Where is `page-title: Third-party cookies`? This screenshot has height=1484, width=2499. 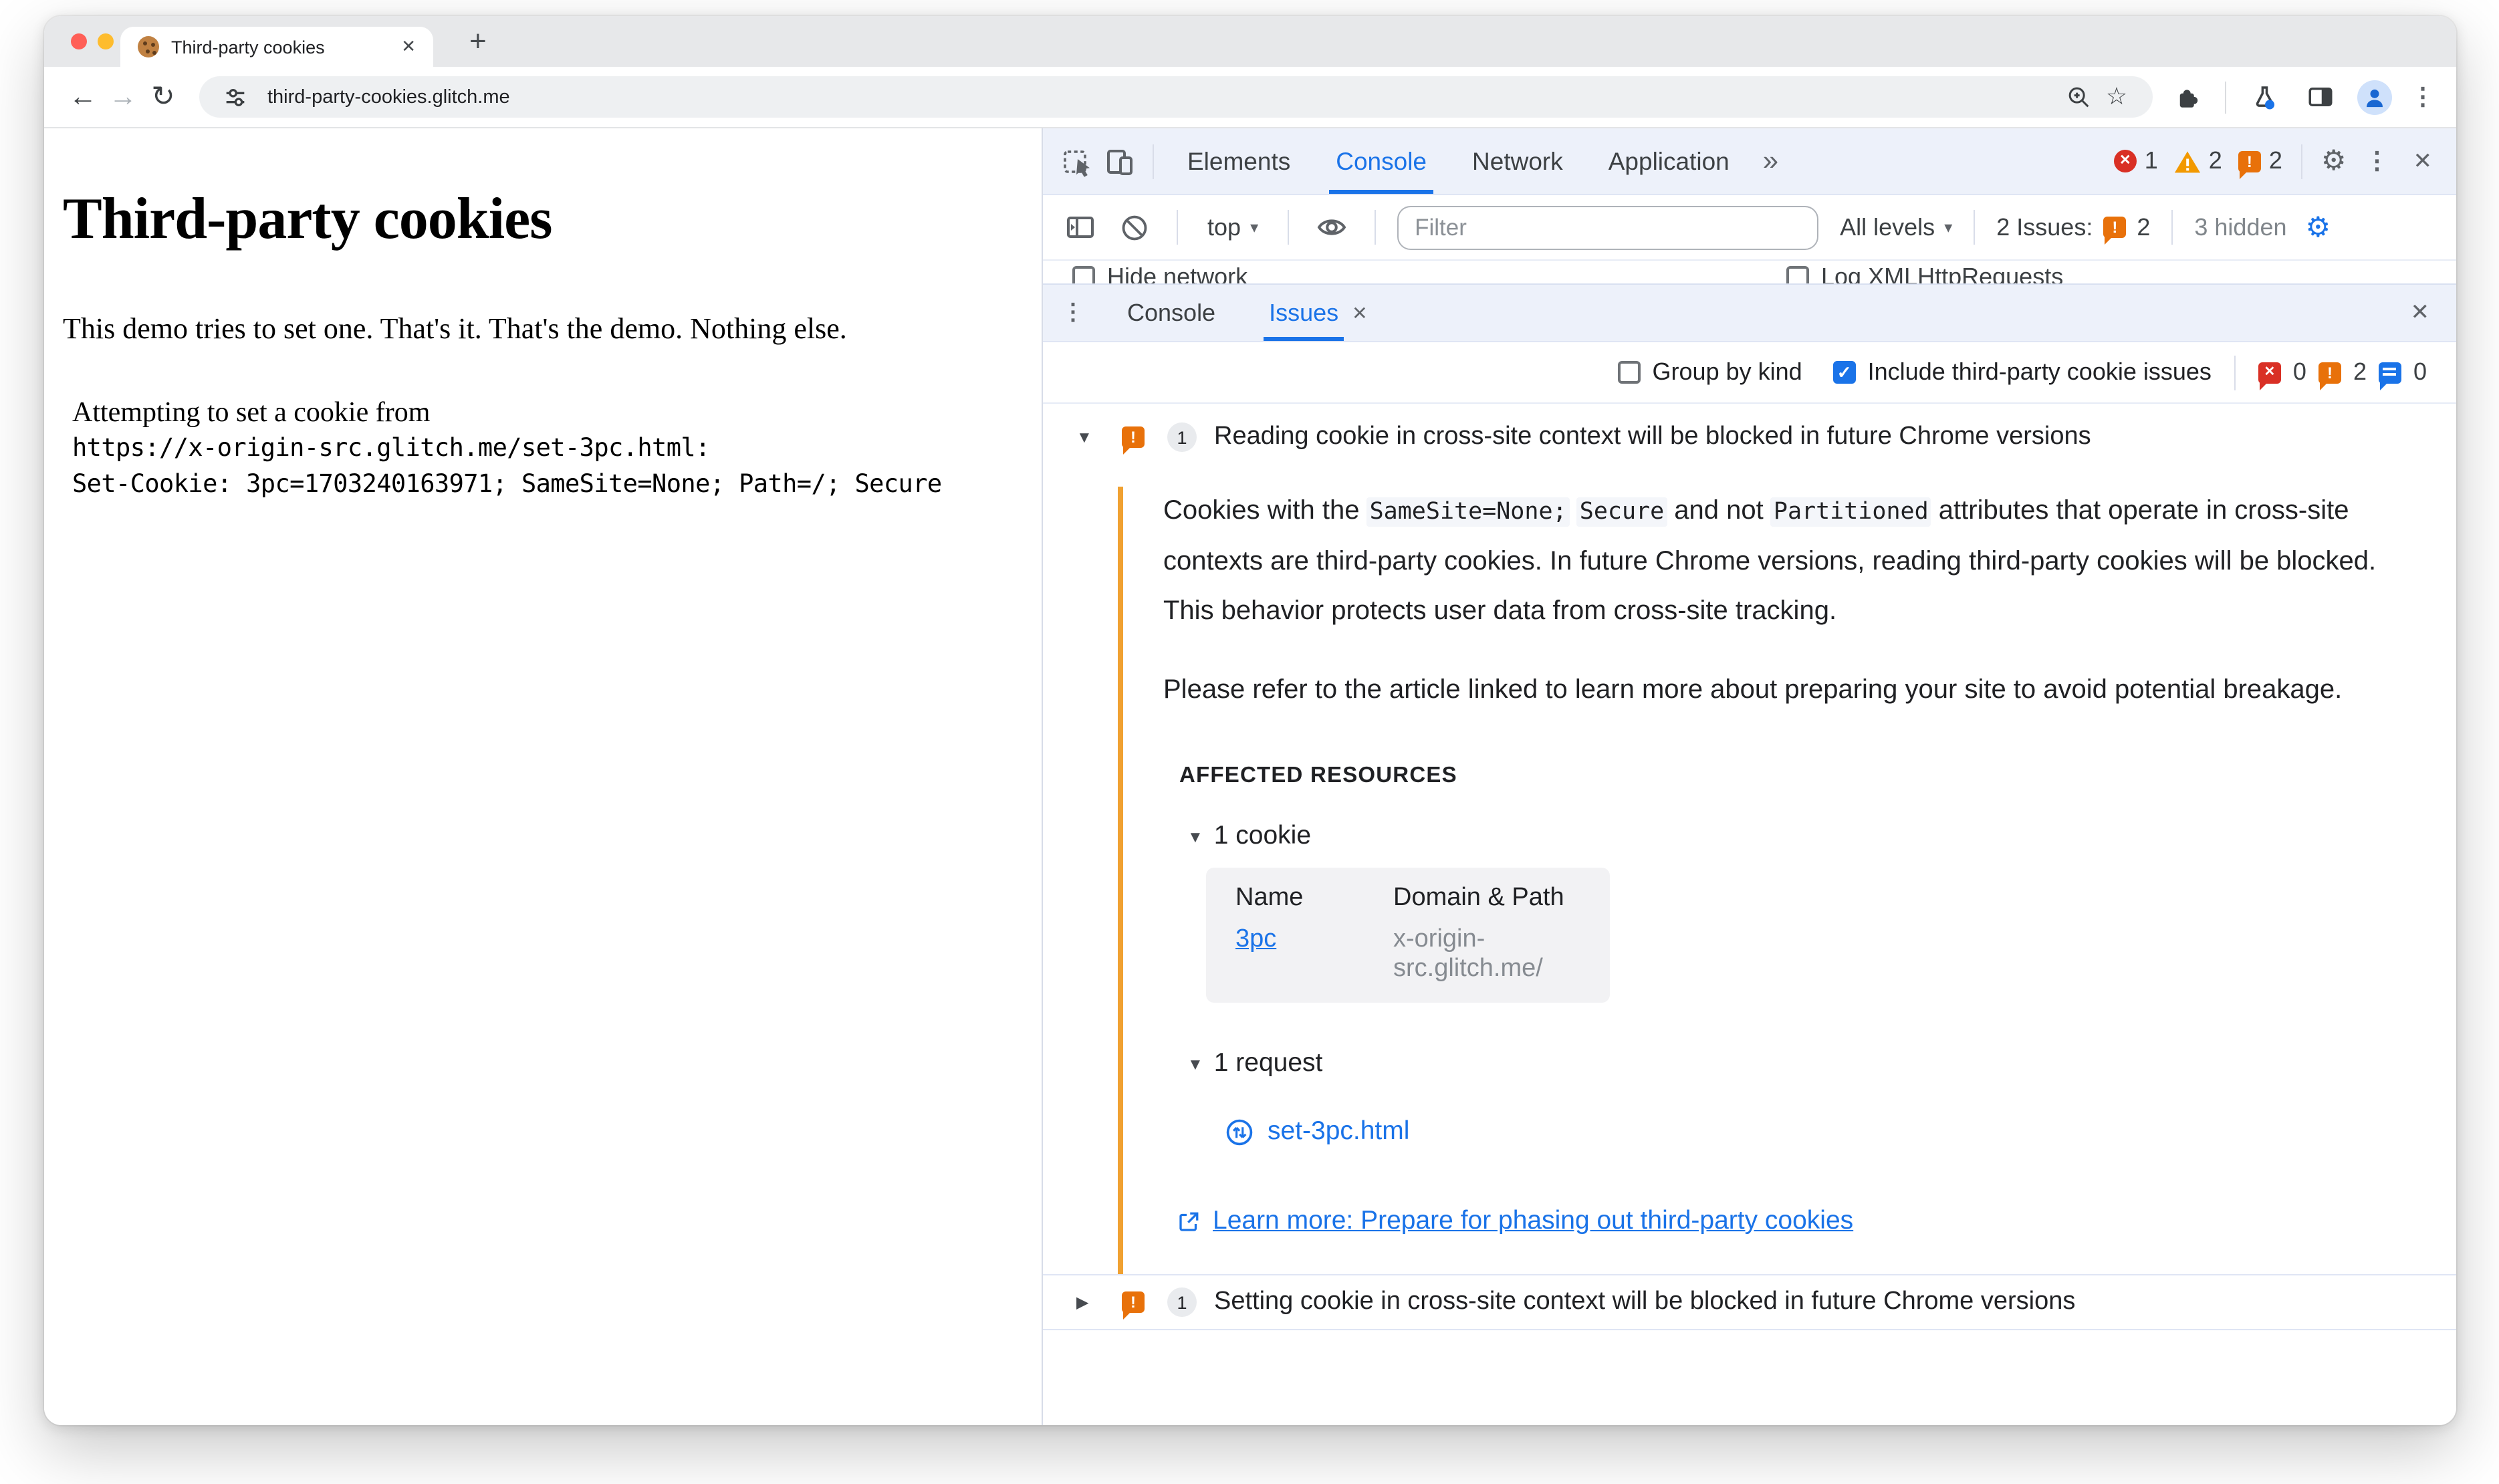 page-title: Third-party cookies is located at coordinates (307, 218).